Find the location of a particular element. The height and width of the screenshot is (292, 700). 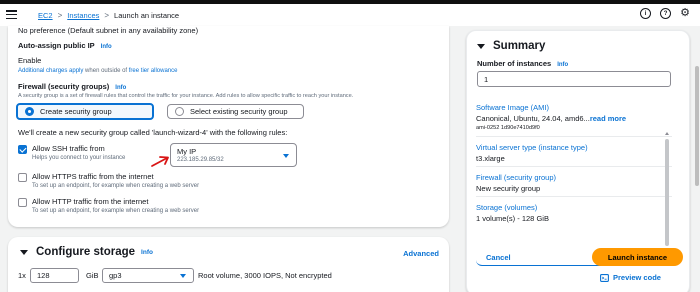

preview-code-icon is located at coordinates (604, 277).